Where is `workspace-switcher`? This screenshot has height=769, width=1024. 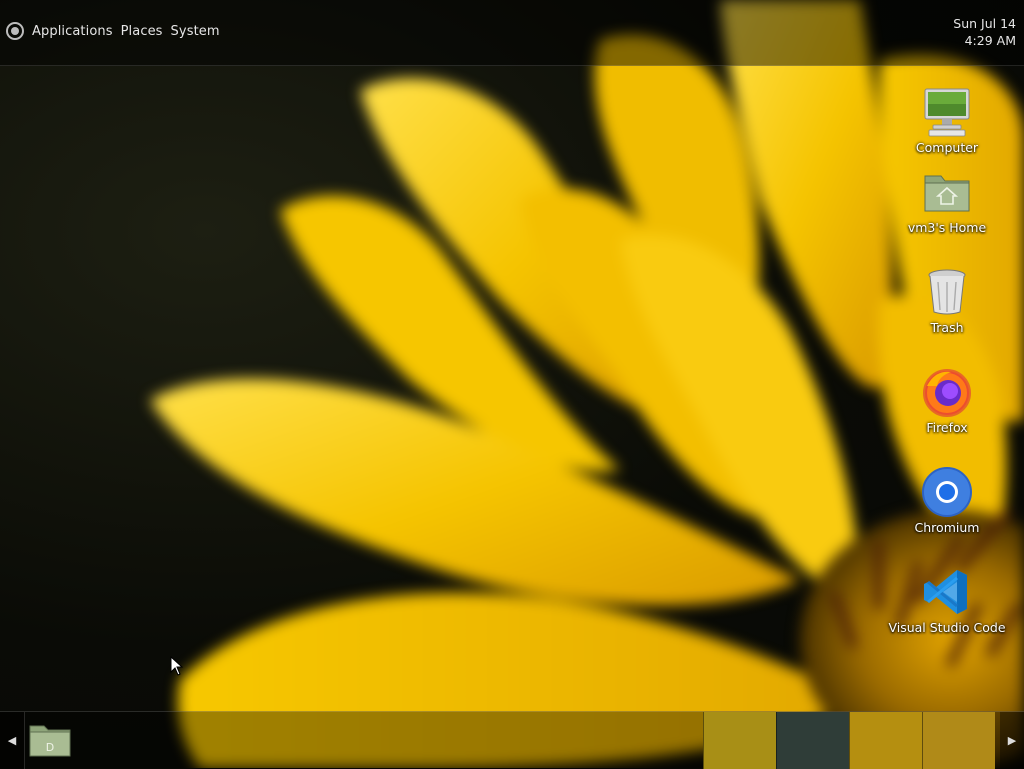 workspace-switcher is located at coordinates (849, 740).